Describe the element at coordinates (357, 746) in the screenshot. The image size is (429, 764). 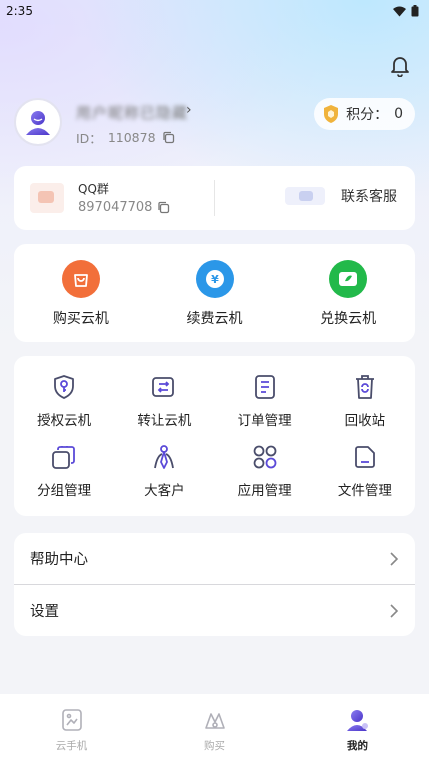
I see `tab-profile-label: 我的` at that location.